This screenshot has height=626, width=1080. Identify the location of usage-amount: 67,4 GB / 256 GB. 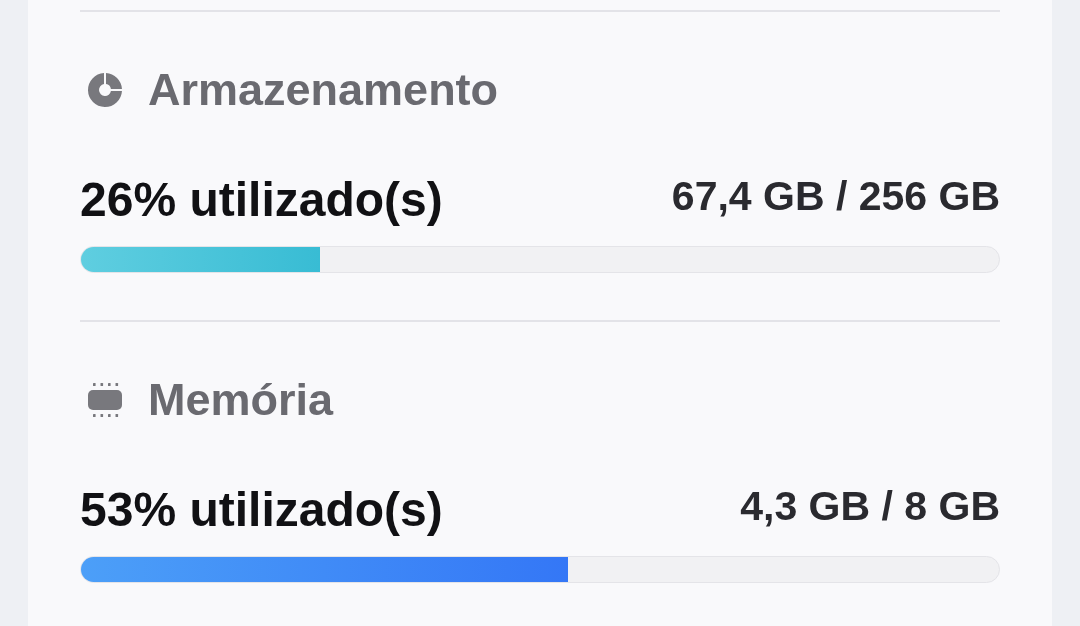
(835, 196).